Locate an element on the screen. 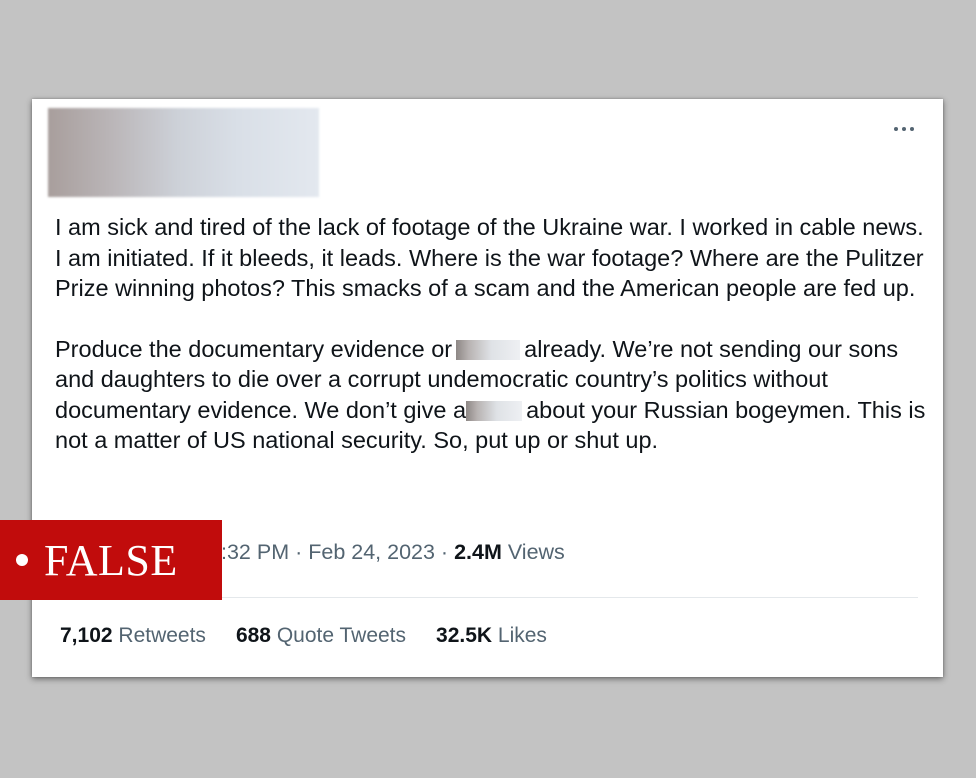 The width and height of the screenshot is (976, 778). fact-check-false-badge: FALSE is located at coordinates (111, 560).